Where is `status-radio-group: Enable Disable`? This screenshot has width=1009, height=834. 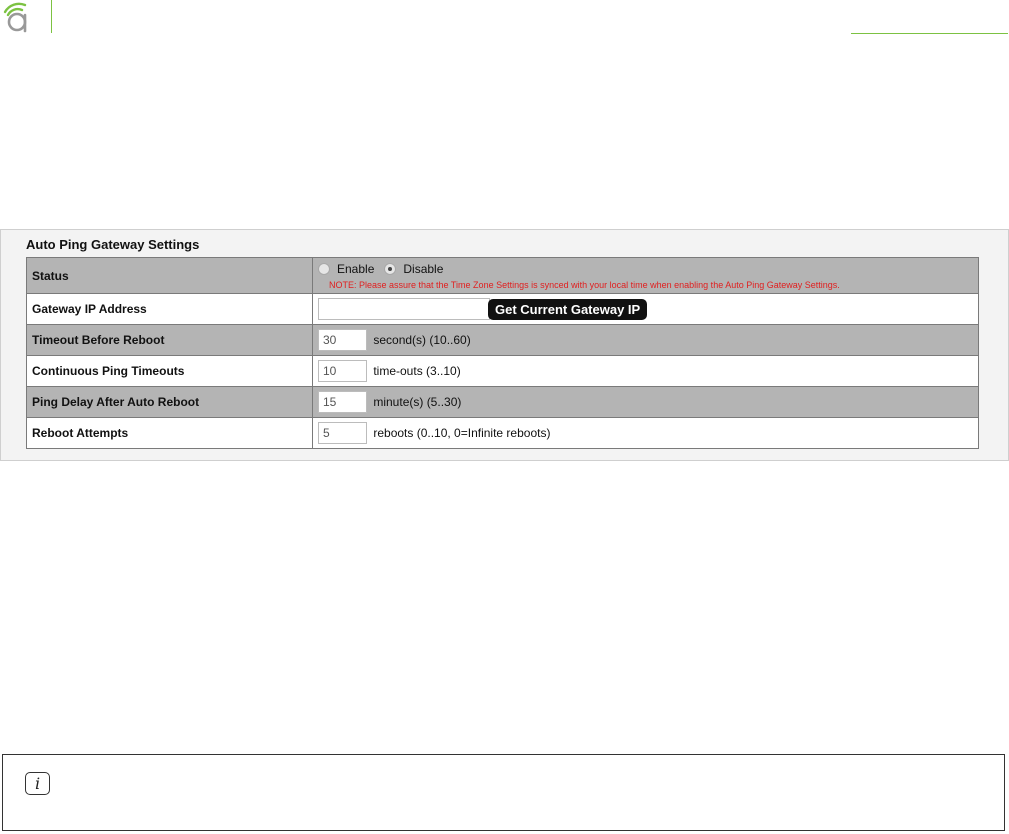
status-radio-group: Enable Disable is located at coordinates (645, 269).